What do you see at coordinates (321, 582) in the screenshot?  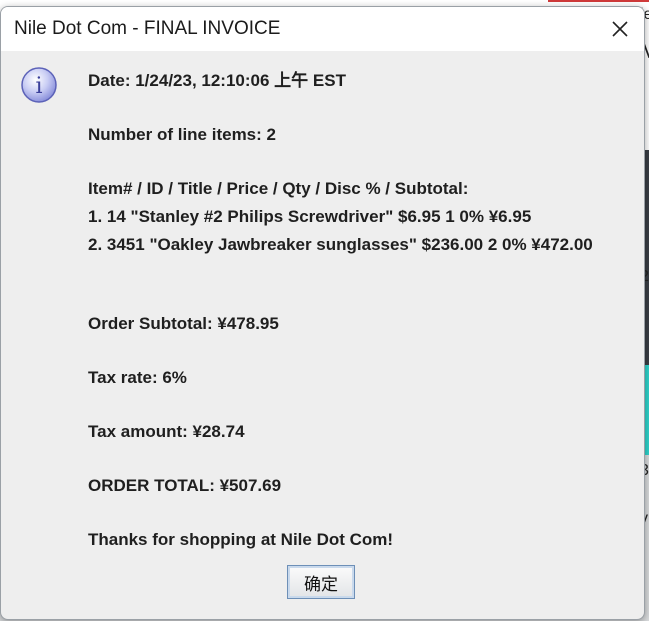 I see `ok-button: 确定` at bounding box center [321, 582].